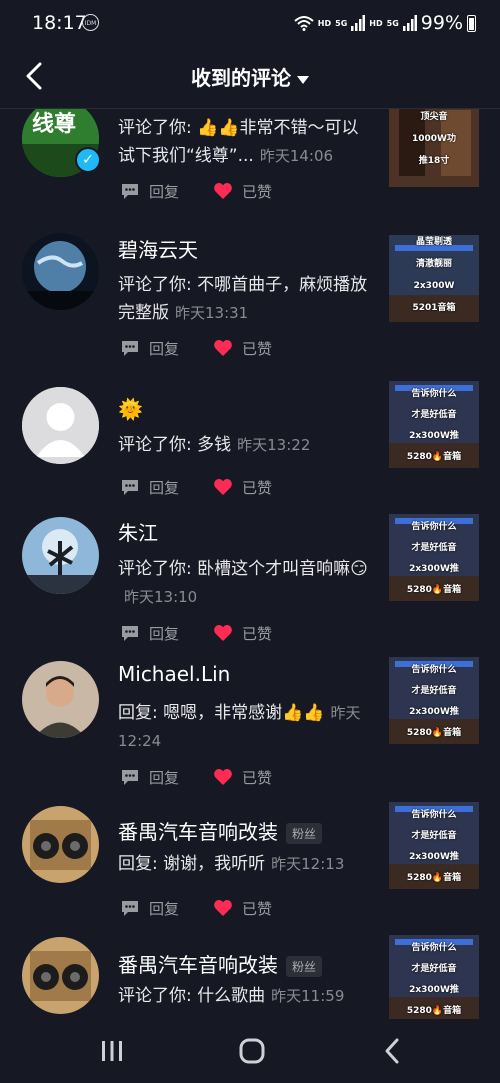  I want to click on commenter-name: 朱江, so click(138, 531).